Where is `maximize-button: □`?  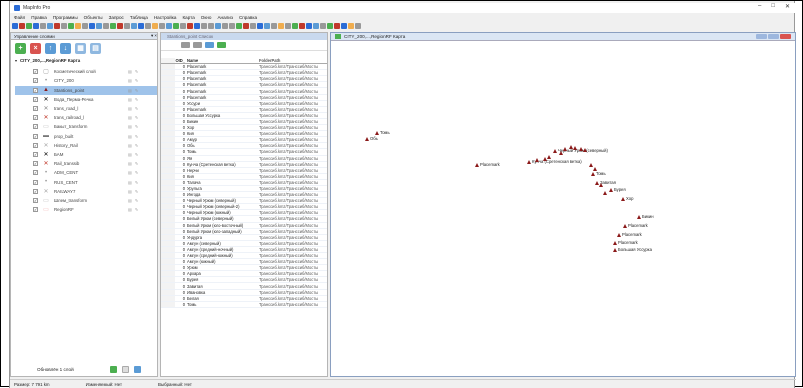
maximize-button: □ is located at coordinates (773, 6).